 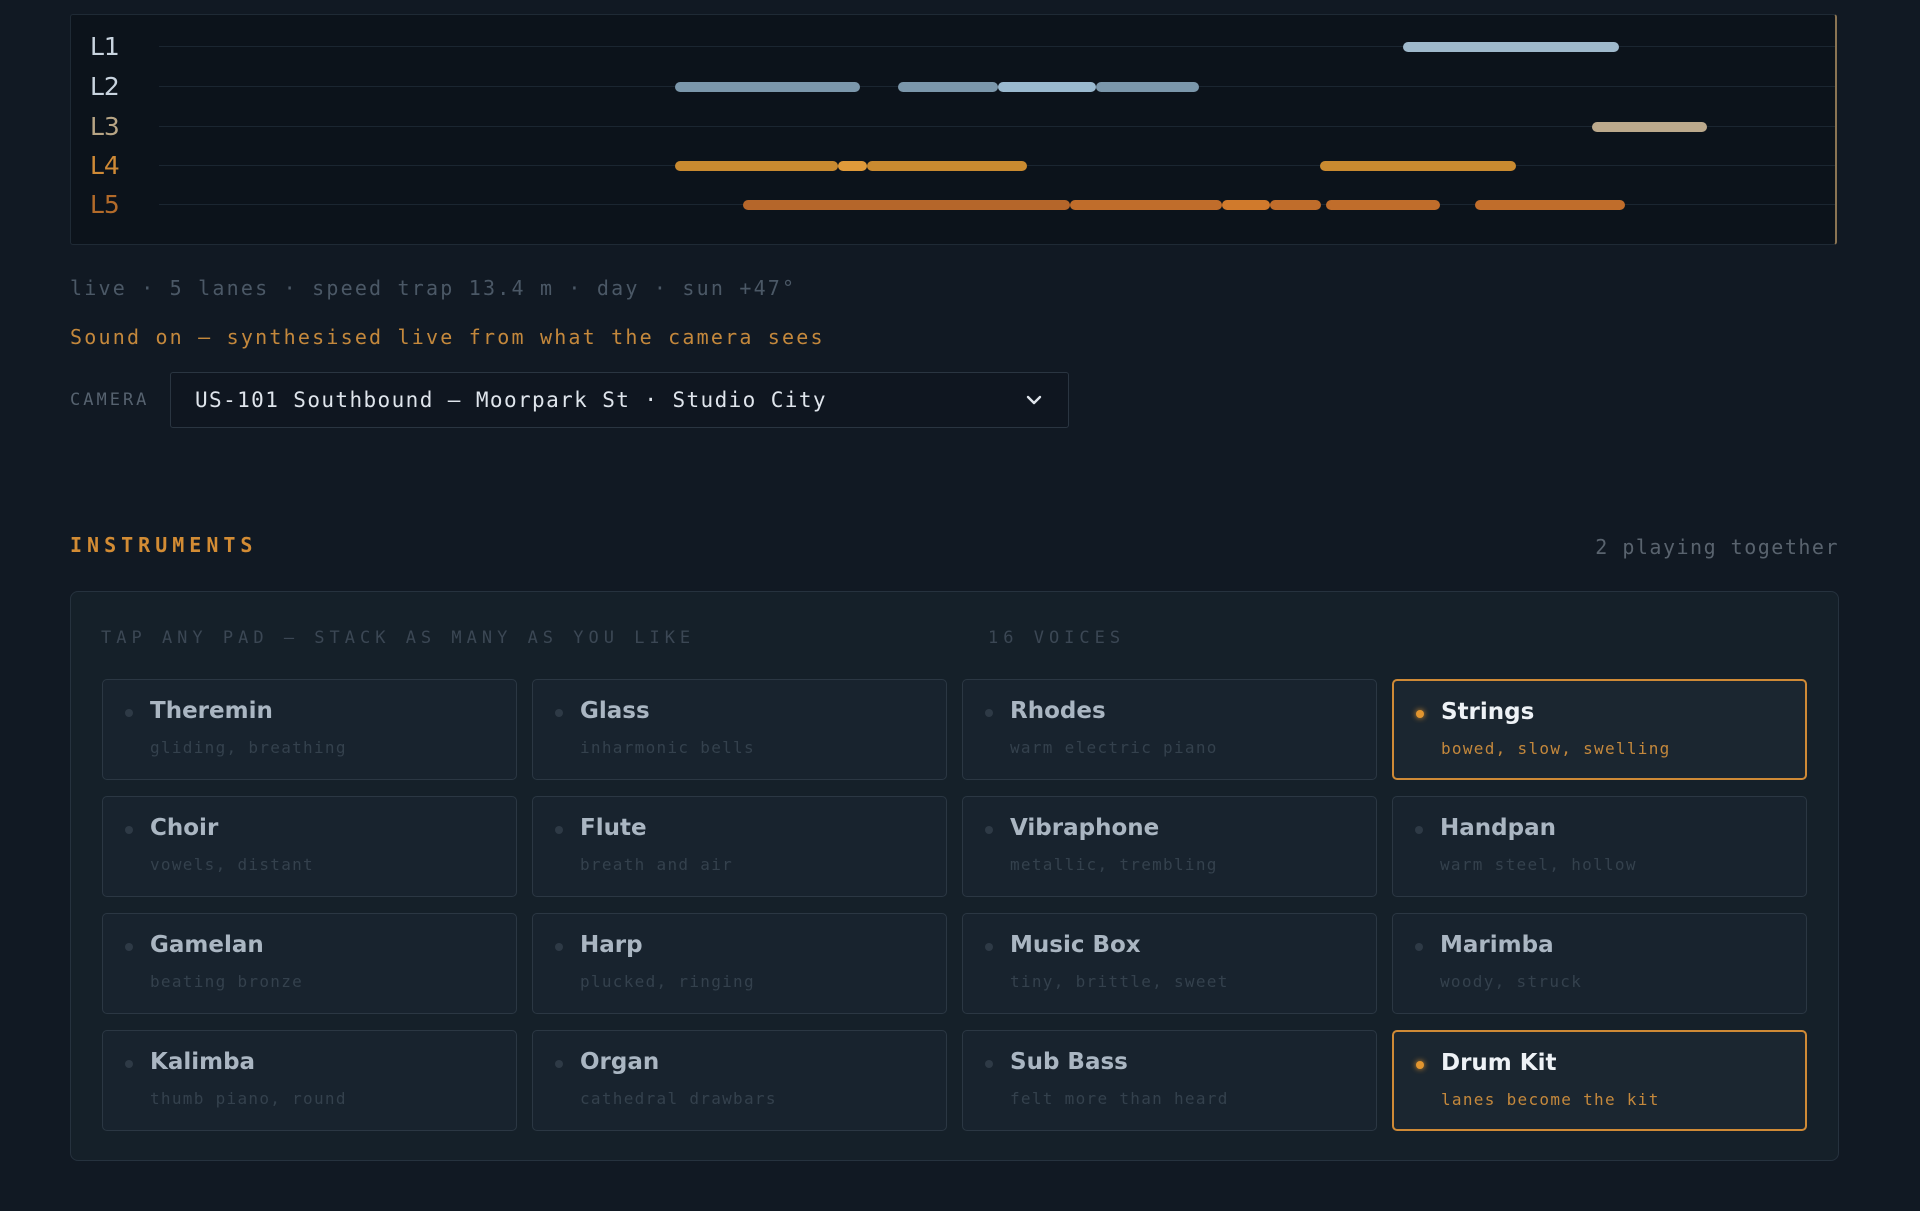 I want to click on pad-name: Theremin, so click(x=211, y=711).